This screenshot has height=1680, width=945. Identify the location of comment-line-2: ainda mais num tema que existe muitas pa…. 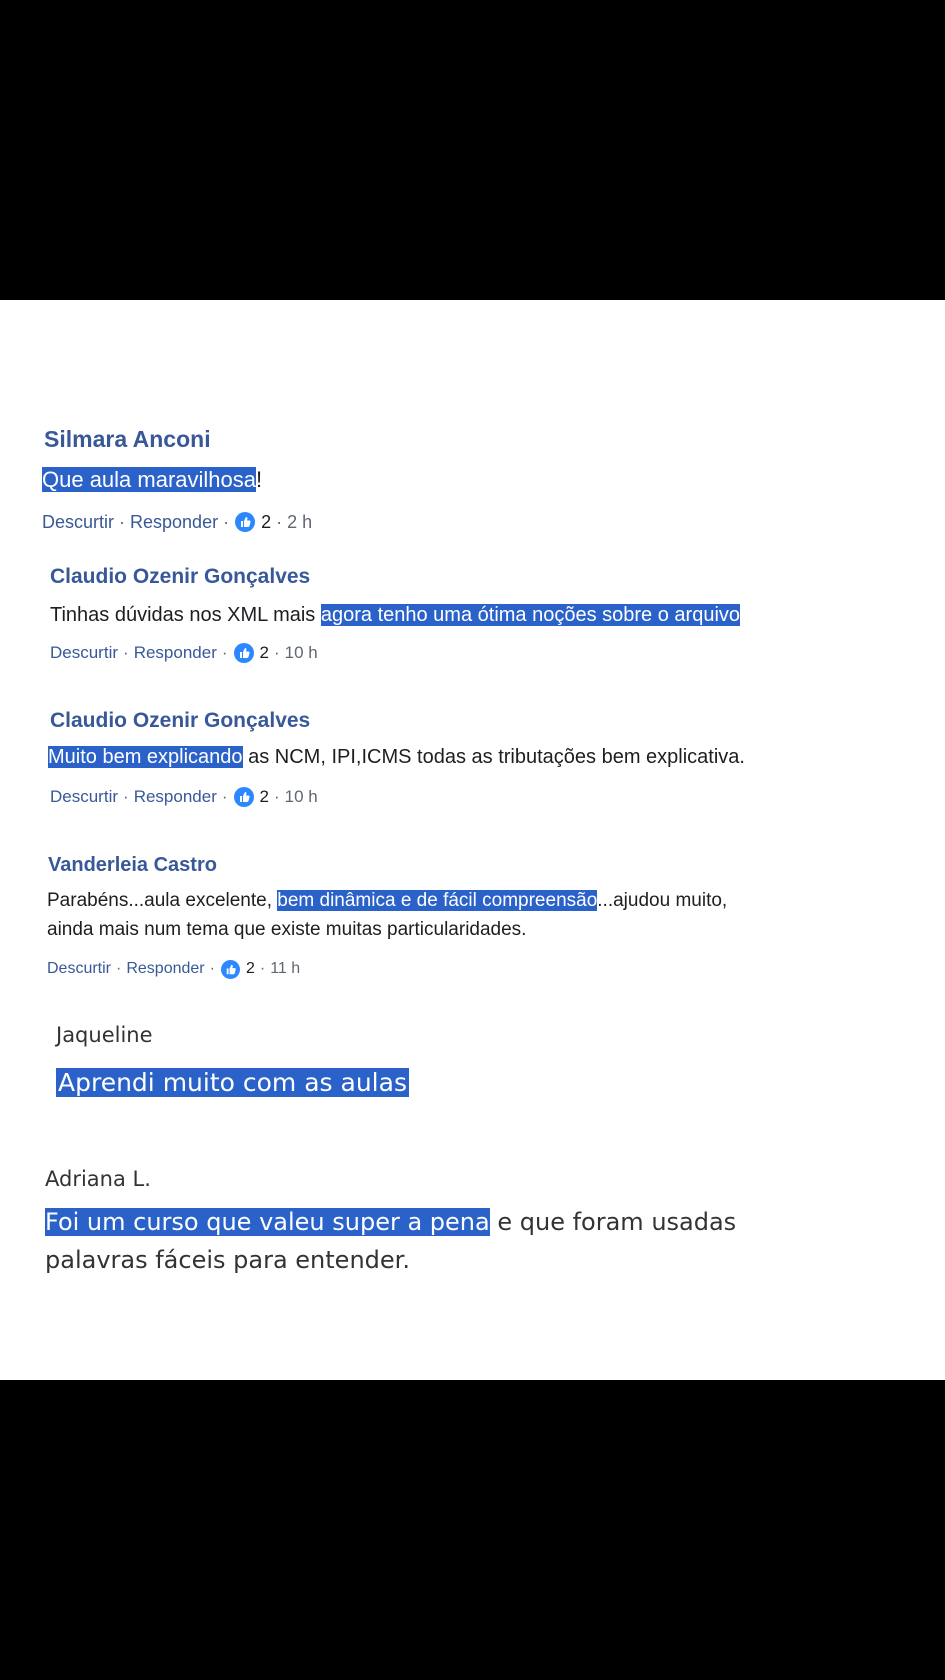
(287, 929).